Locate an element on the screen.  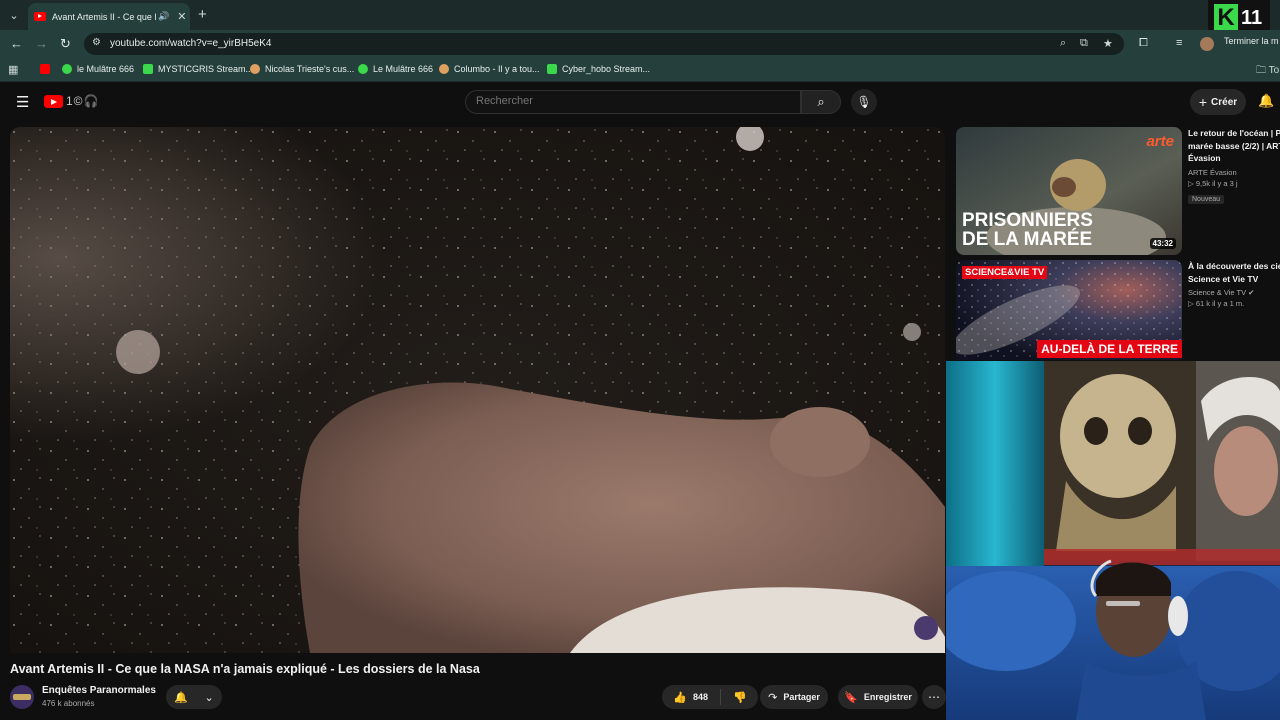
thumbs-up-icon: 👍 is located at coordinates (680, 697).